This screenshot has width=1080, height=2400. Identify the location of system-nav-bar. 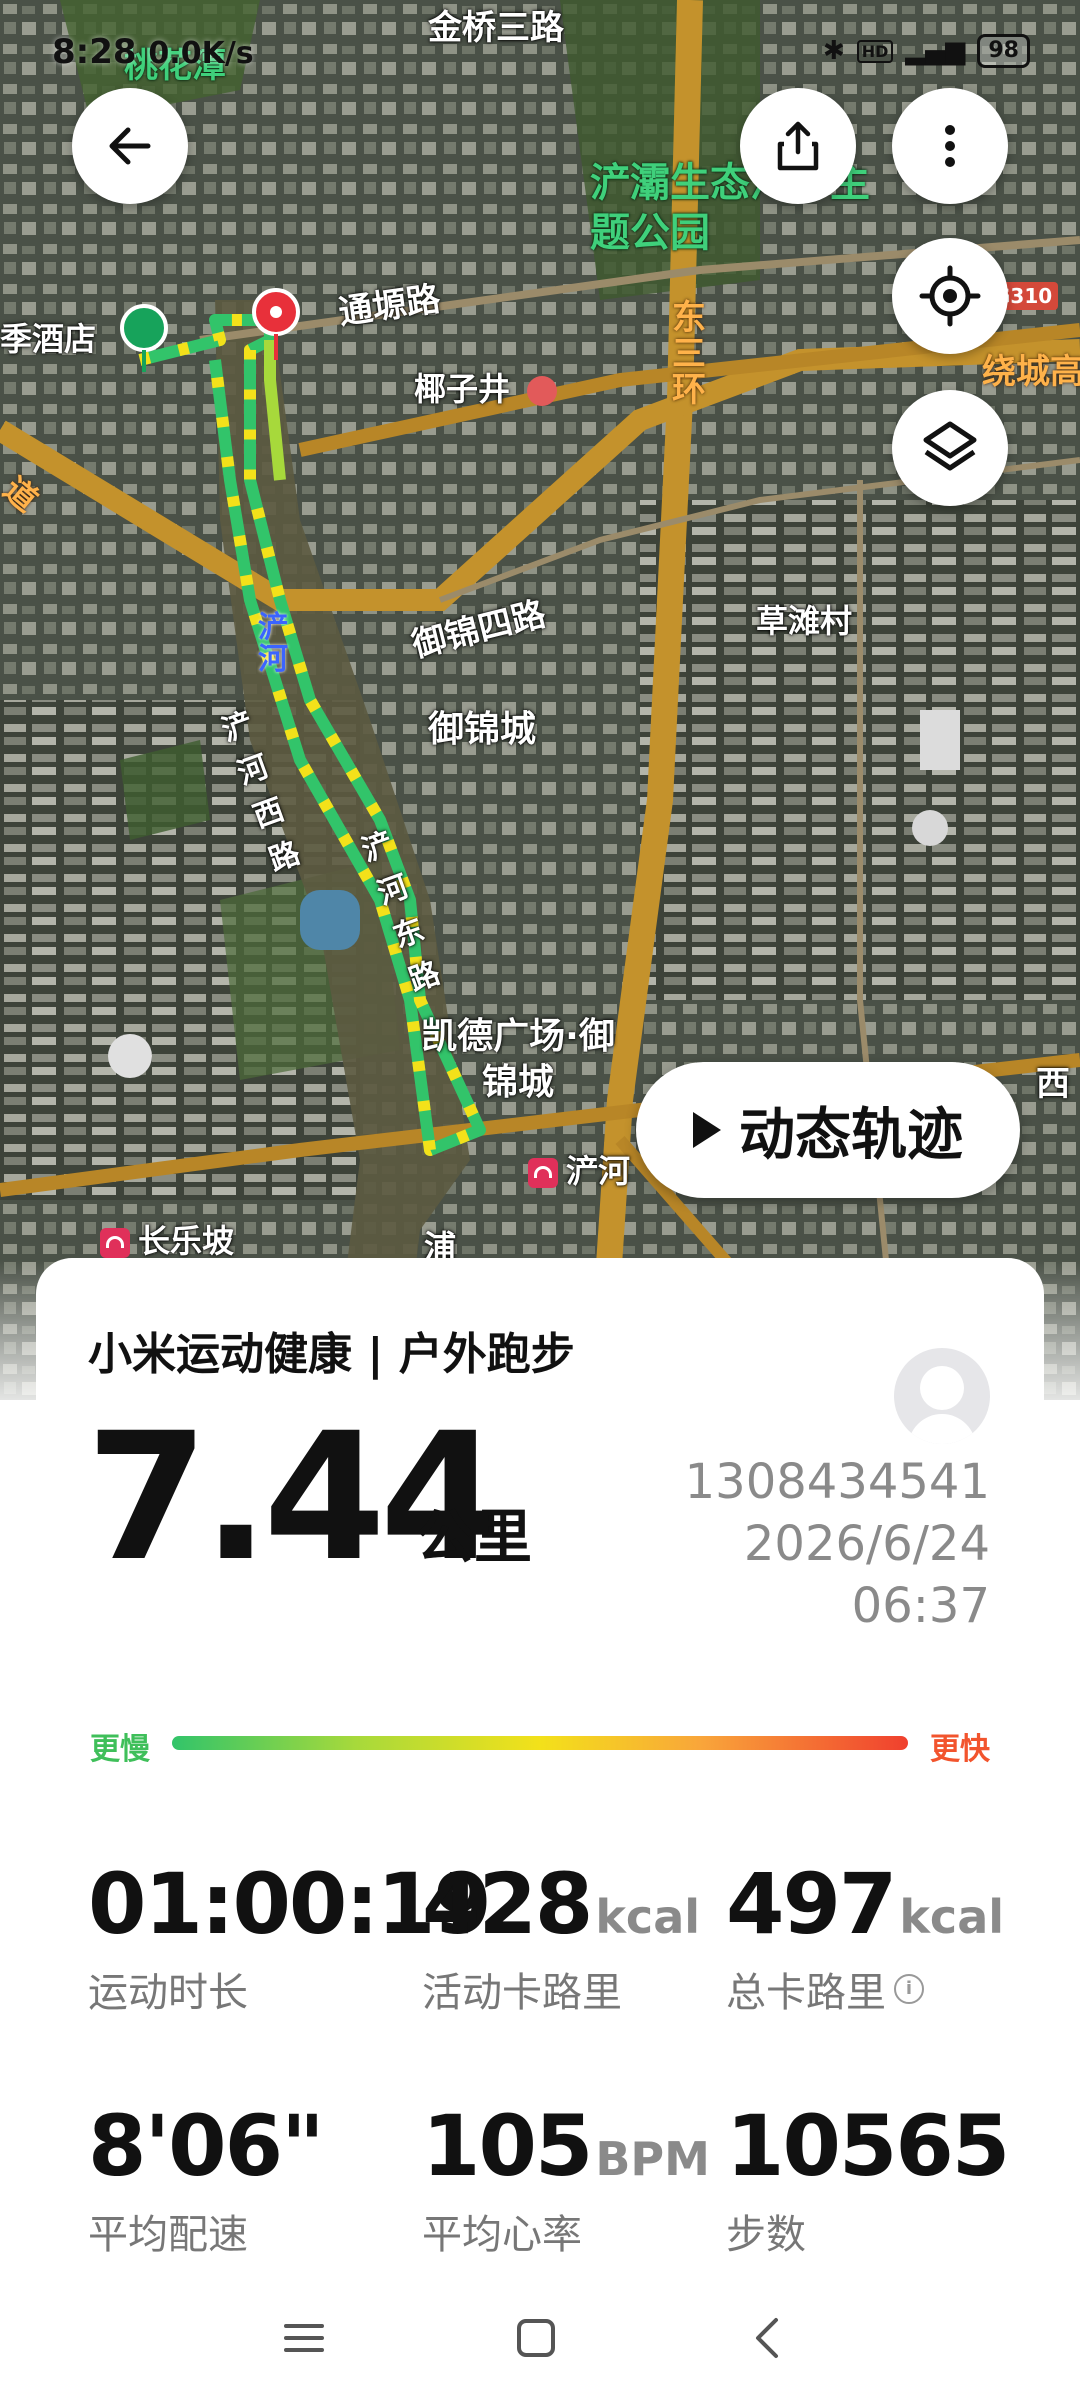
(540, 2339).